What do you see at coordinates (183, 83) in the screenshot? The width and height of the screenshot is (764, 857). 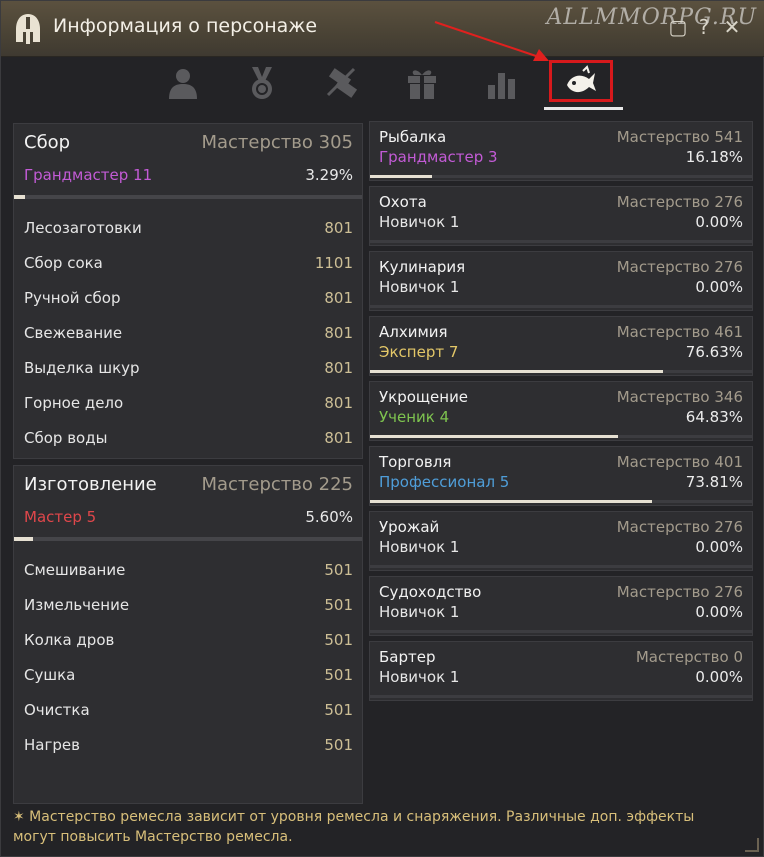 I see `tab-profile` at bounding box center [183, 83].